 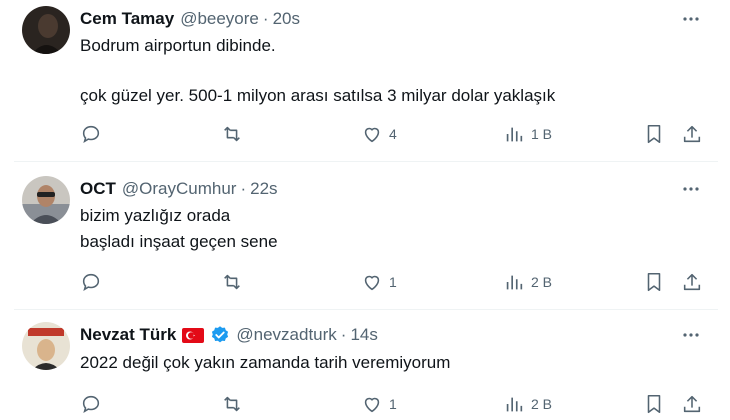 I want to click on tweet-text-line: Bodrum airportun dibinde., so click(x=178, y=45).